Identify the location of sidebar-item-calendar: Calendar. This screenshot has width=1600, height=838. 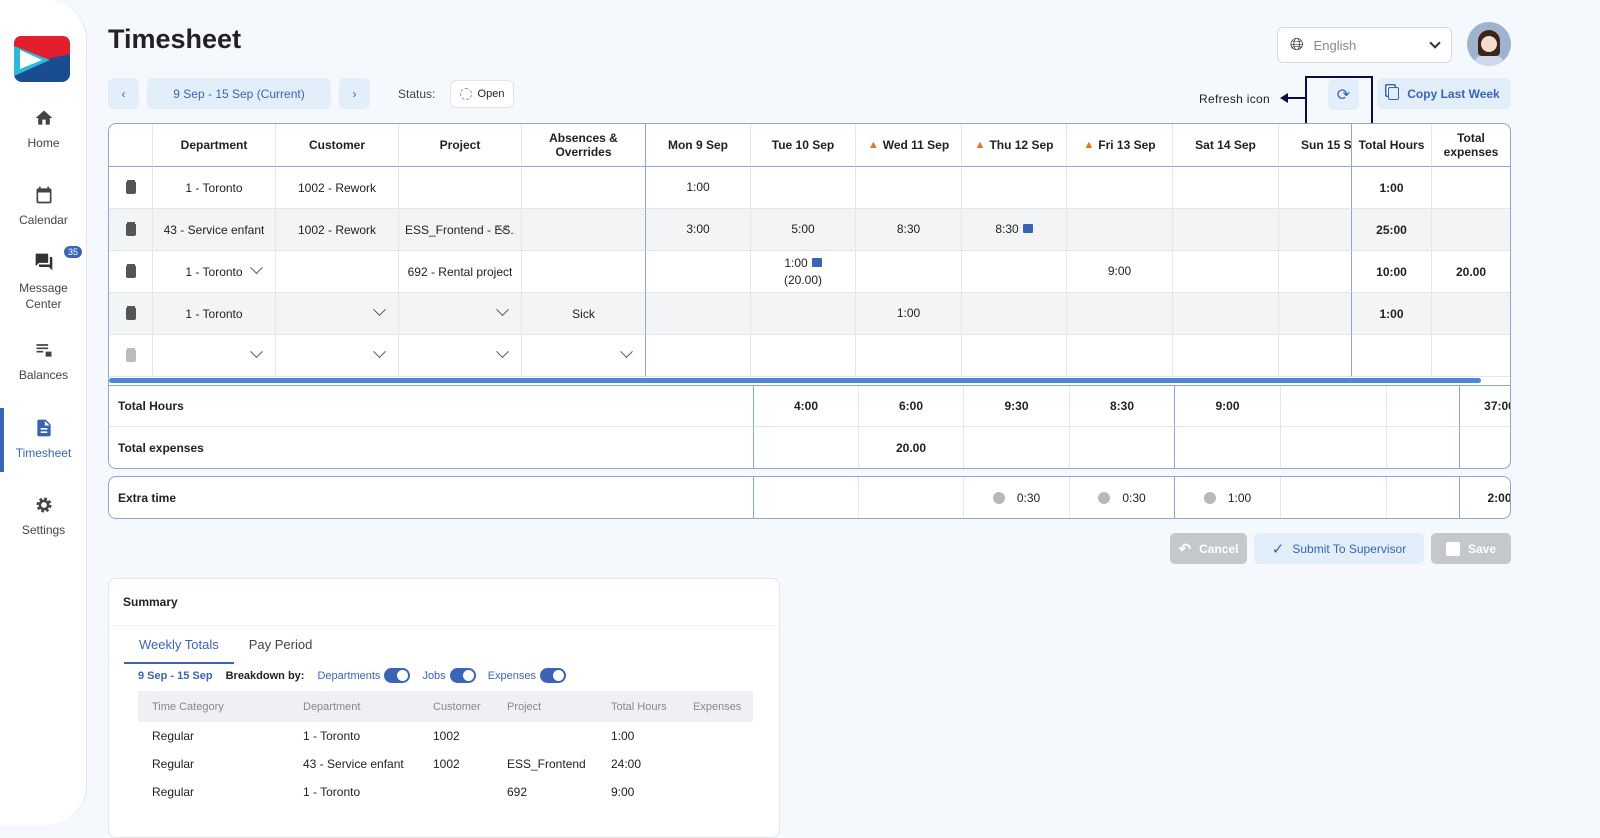
(43, 206).